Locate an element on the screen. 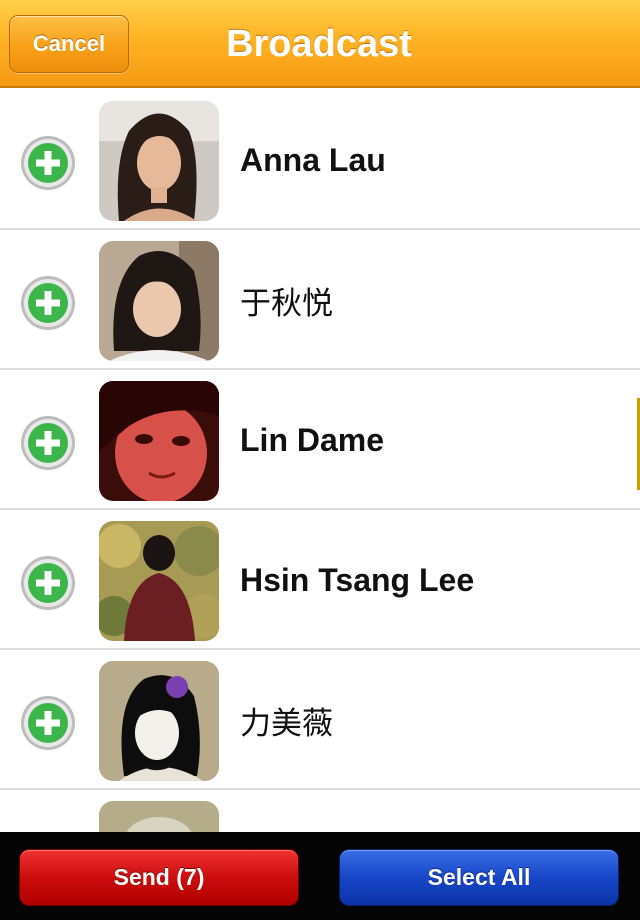  contact-name: 于秋悦 is located at coordinates (286, 303).